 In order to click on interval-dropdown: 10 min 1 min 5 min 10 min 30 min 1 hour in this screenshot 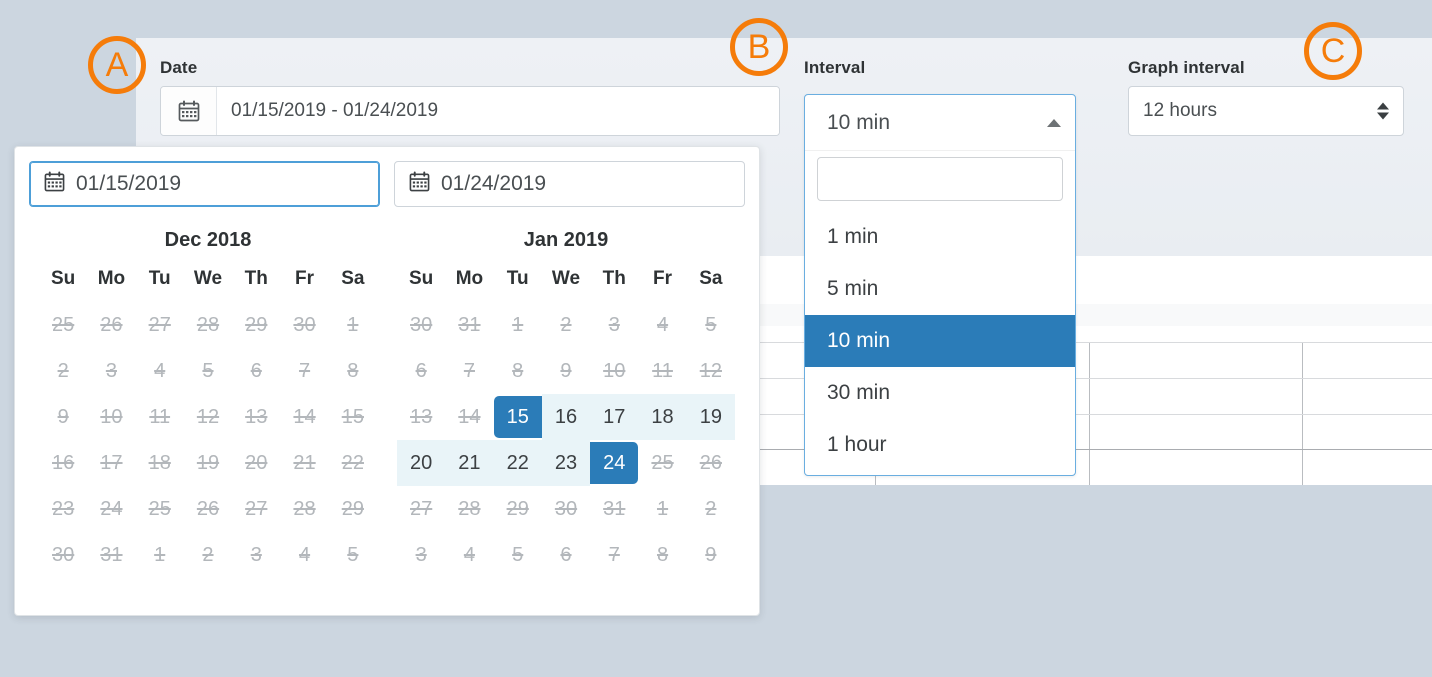, I will do `click(940, 285)`.